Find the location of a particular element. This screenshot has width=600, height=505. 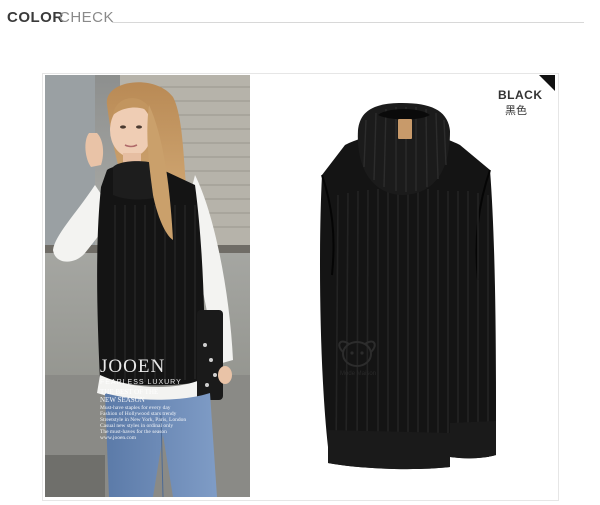

magazine-headline: THE BEST OF THE NEW SEASON is located at coordinates (145, 396).